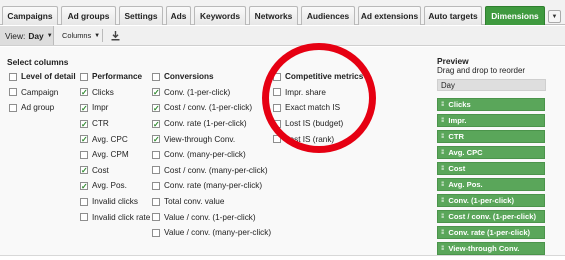  Describe the element at coordinates (457, 168) in the screenshot. I see `preview-item-label: Cost` at that location.